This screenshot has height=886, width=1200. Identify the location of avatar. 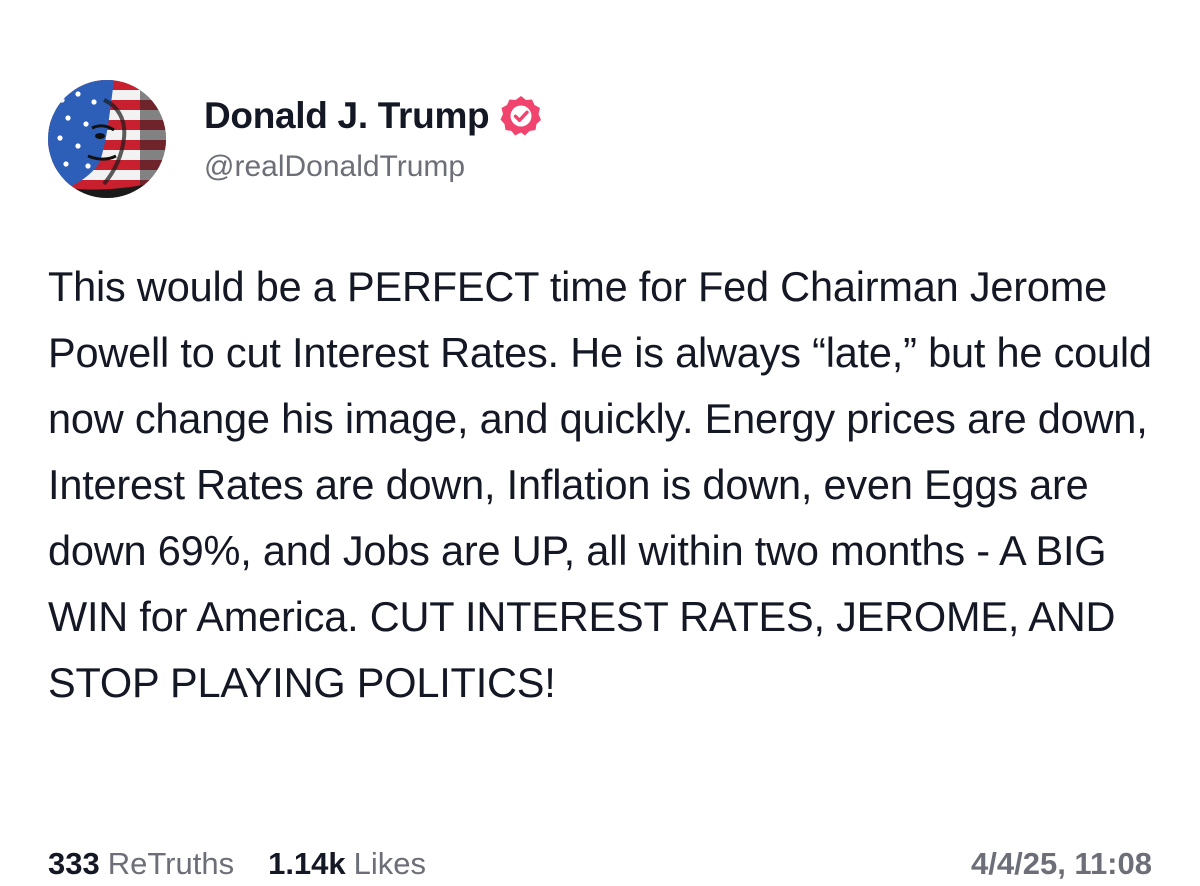
(107, 139).